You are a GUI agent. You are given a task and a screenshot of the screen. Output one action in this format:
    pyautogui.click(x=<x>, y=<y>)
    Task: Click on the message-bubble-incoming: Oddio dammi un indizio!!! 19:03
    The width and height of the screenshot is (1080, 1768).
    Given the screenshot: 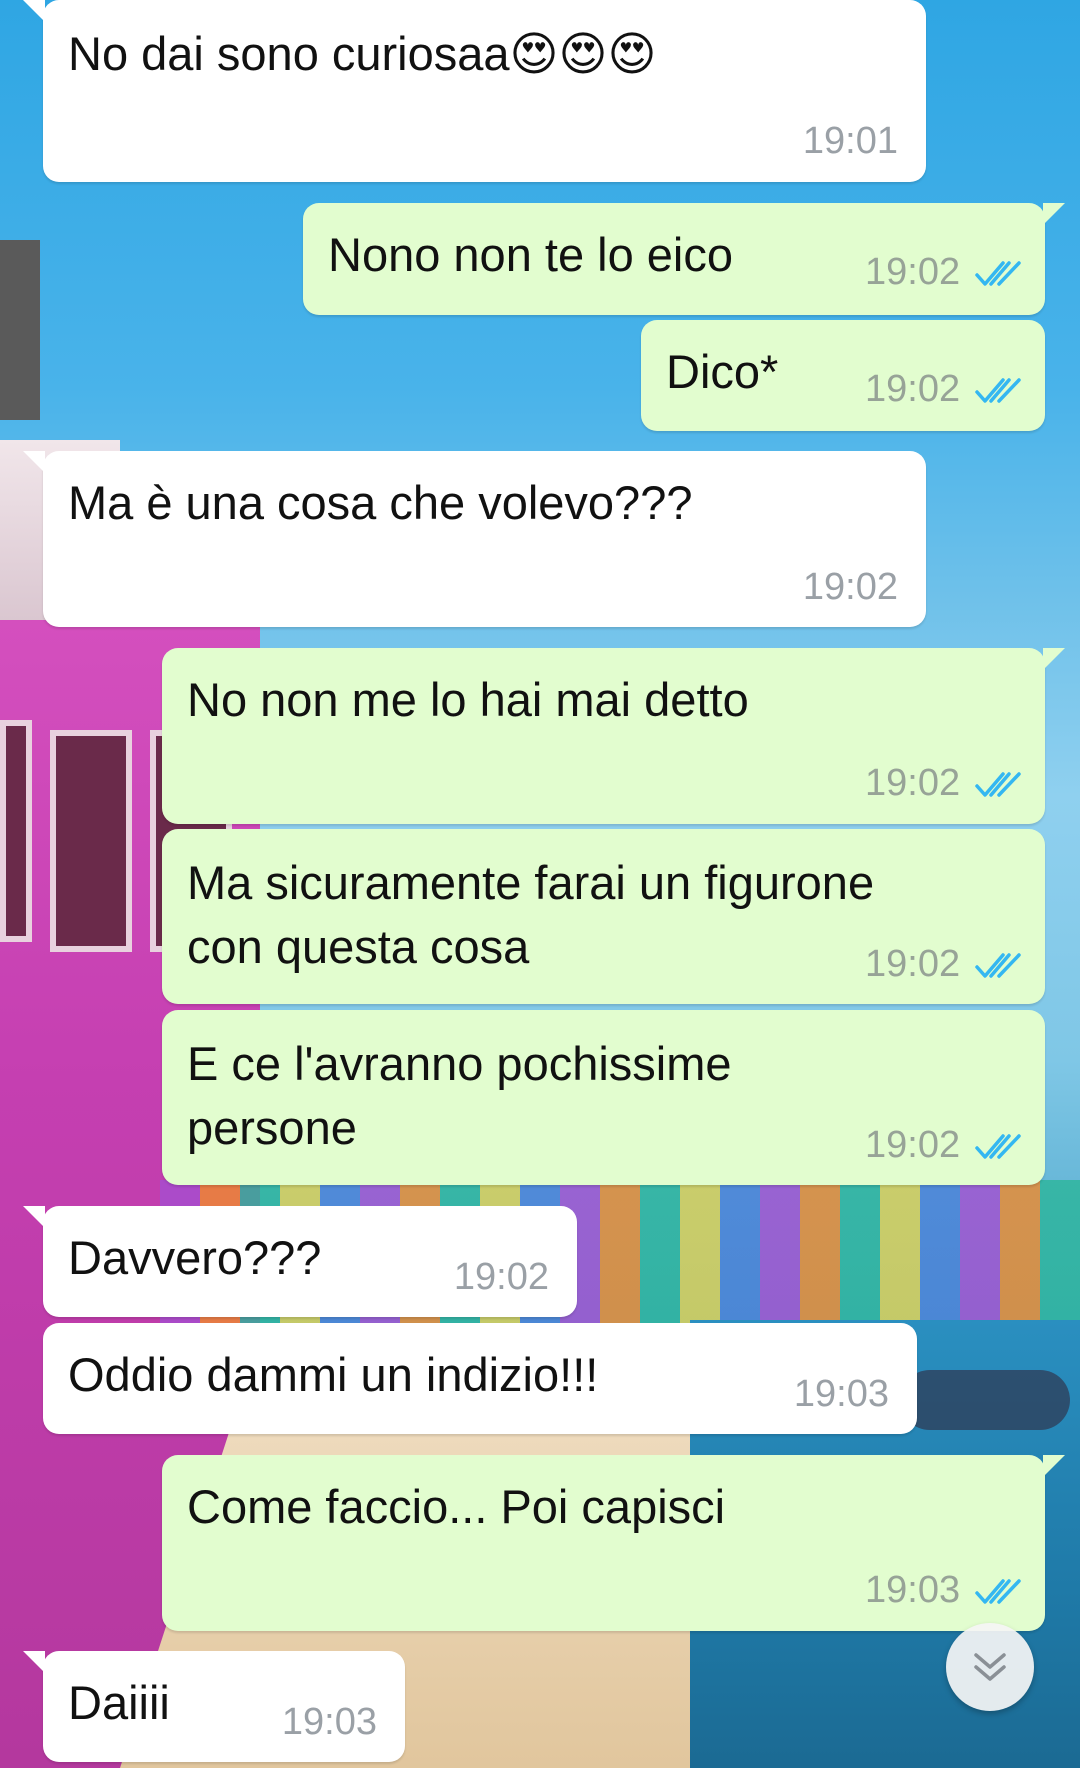 What is the action you would take?
    pyautogui.click(x=480, y=1378)
    